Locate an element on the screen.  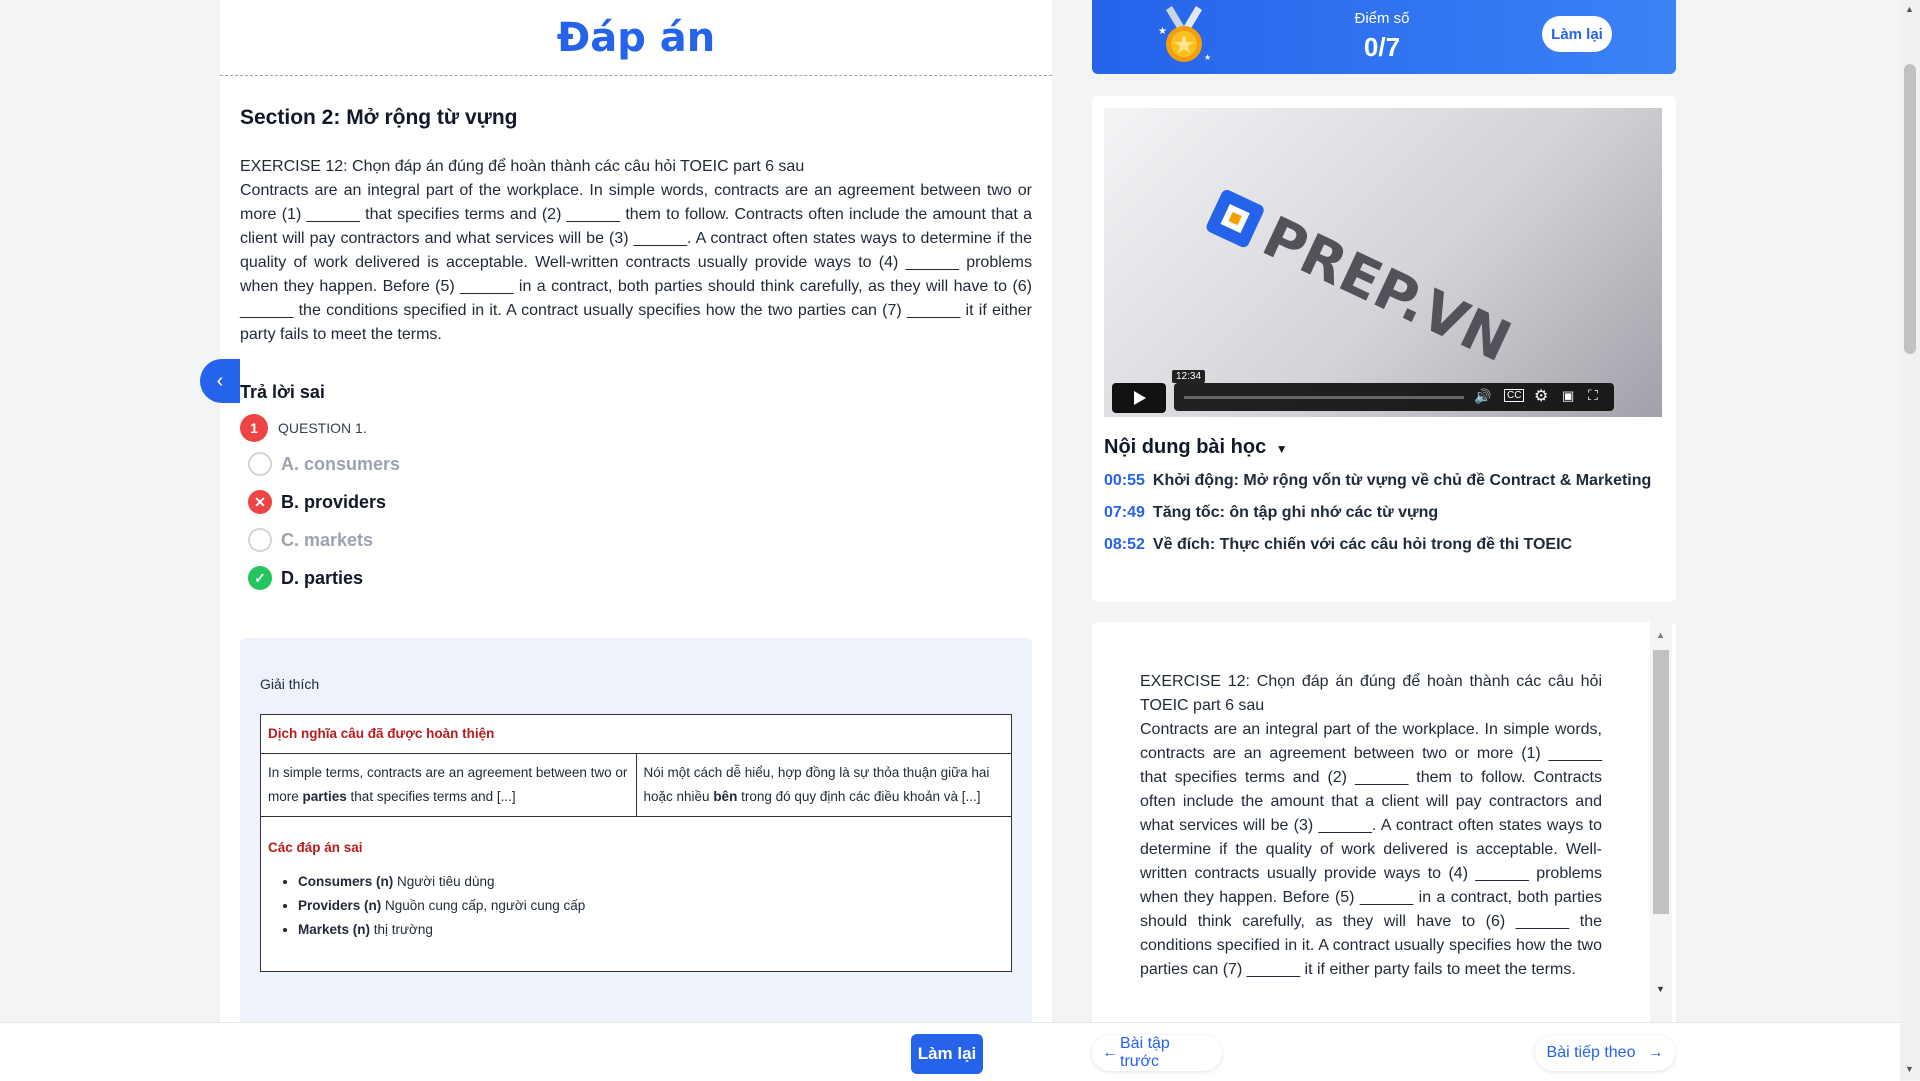
page-scrollbar: ▲ ▼ is located at coordinates (1910, 540).